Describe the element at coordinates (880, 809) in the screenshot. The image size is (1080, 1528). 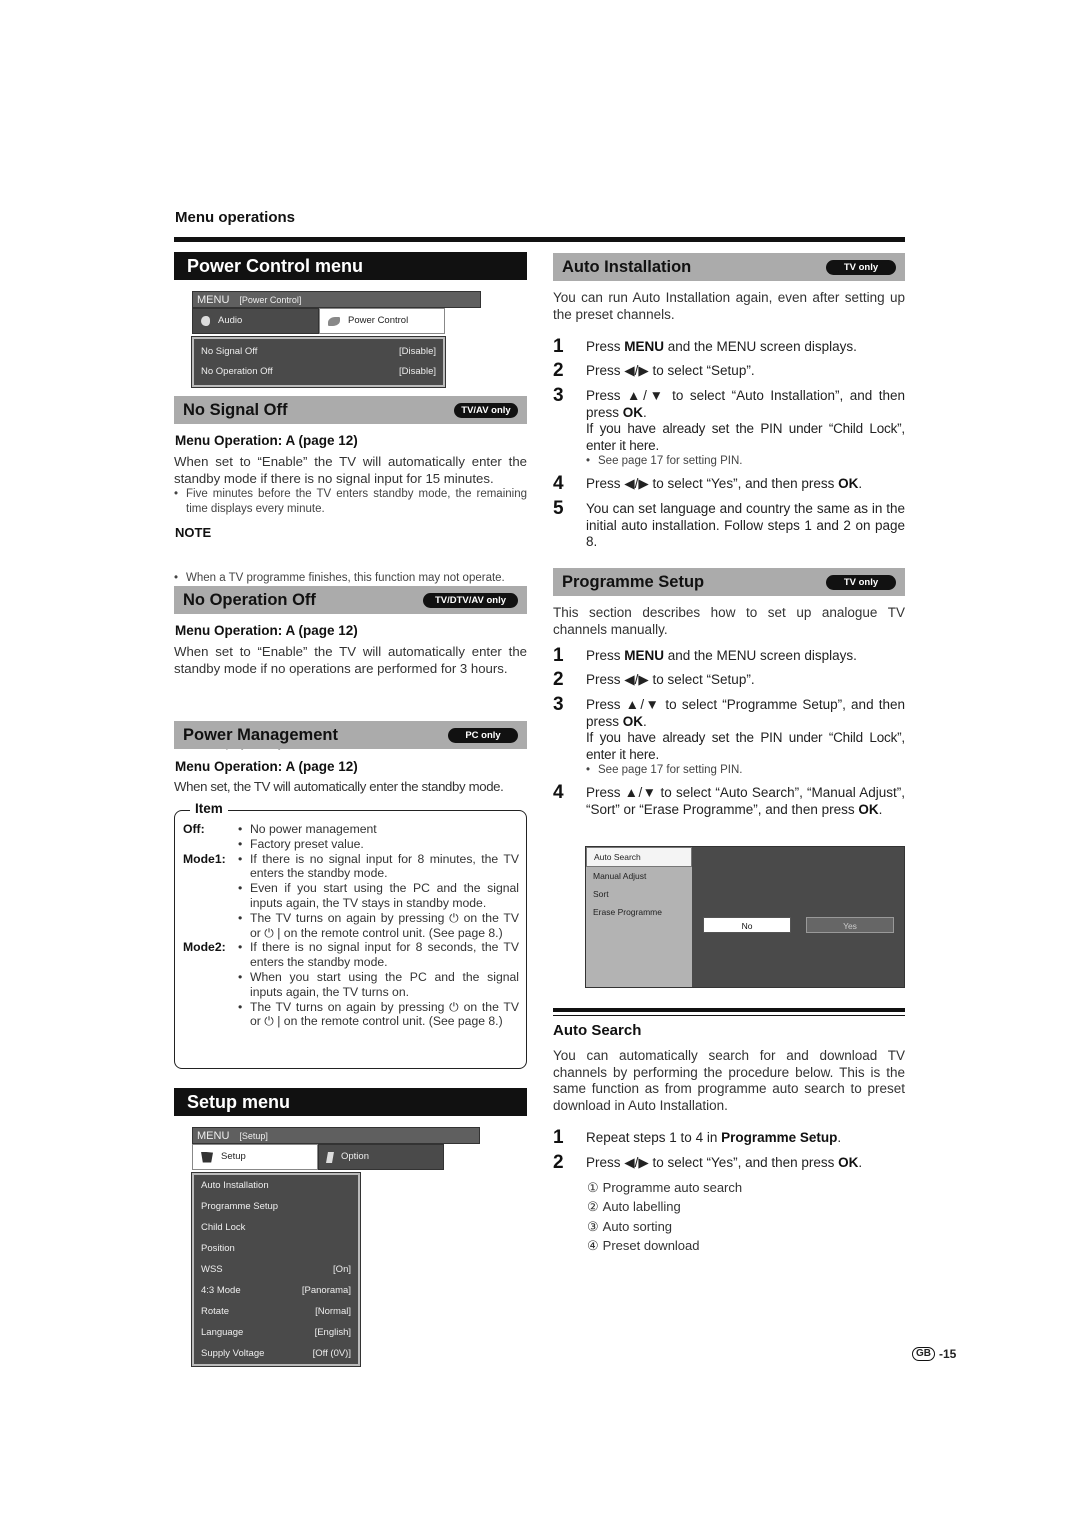
I see `step-text-part: .` at that location.